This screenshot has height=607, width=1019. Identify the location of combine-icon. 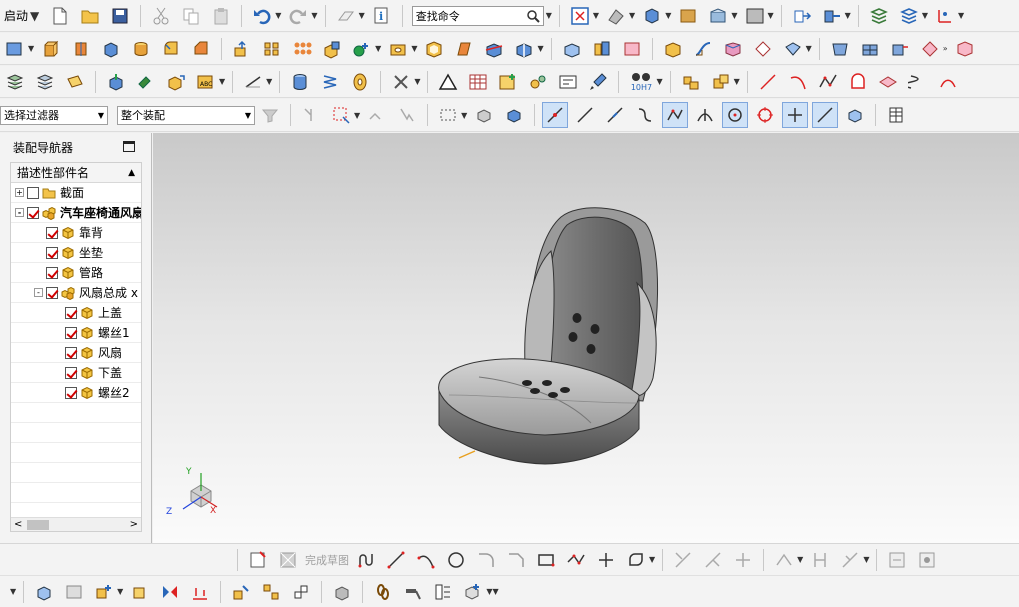
(332, 49).